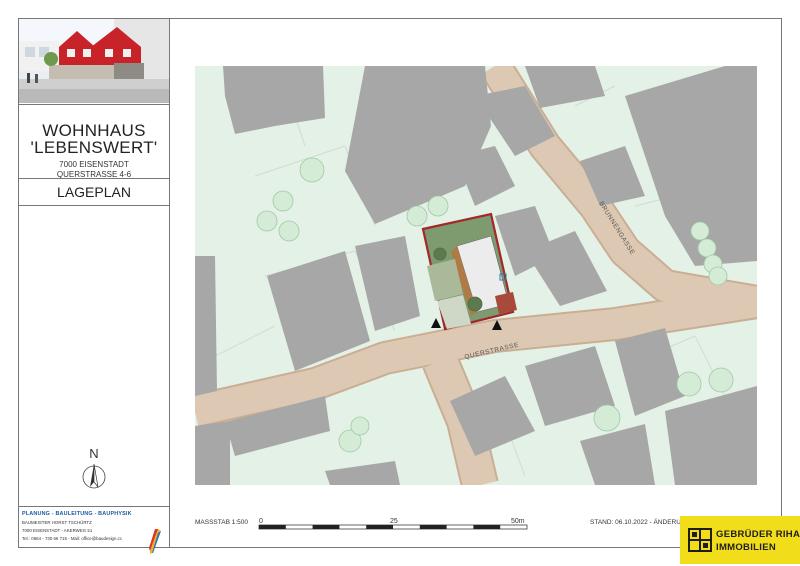  Describe the element at coordinates (77, 514) in the screenshot. I see `credits-heading: PLANUNG - BAULEITUNG - BAUPHYSIK` at that location.